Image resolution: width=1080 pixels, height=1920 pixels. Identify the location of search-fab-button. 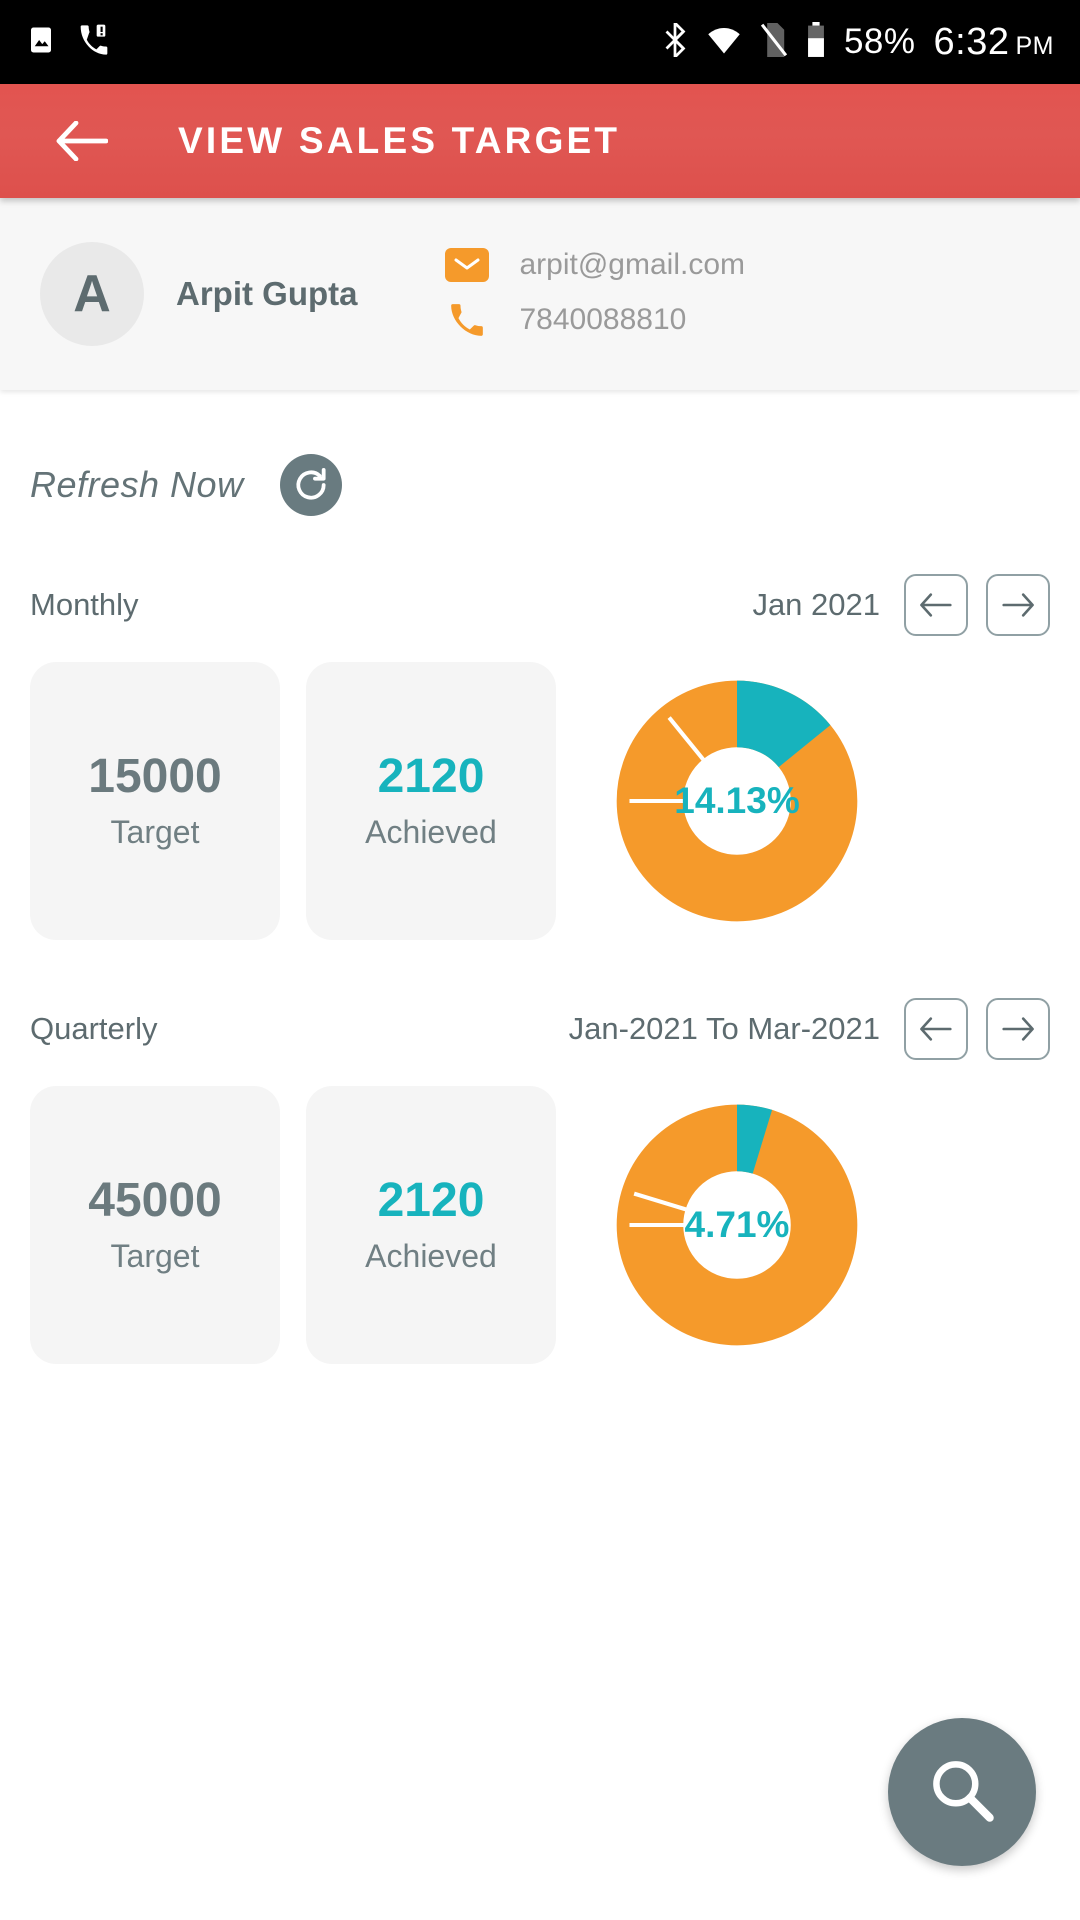
(962, 1792).